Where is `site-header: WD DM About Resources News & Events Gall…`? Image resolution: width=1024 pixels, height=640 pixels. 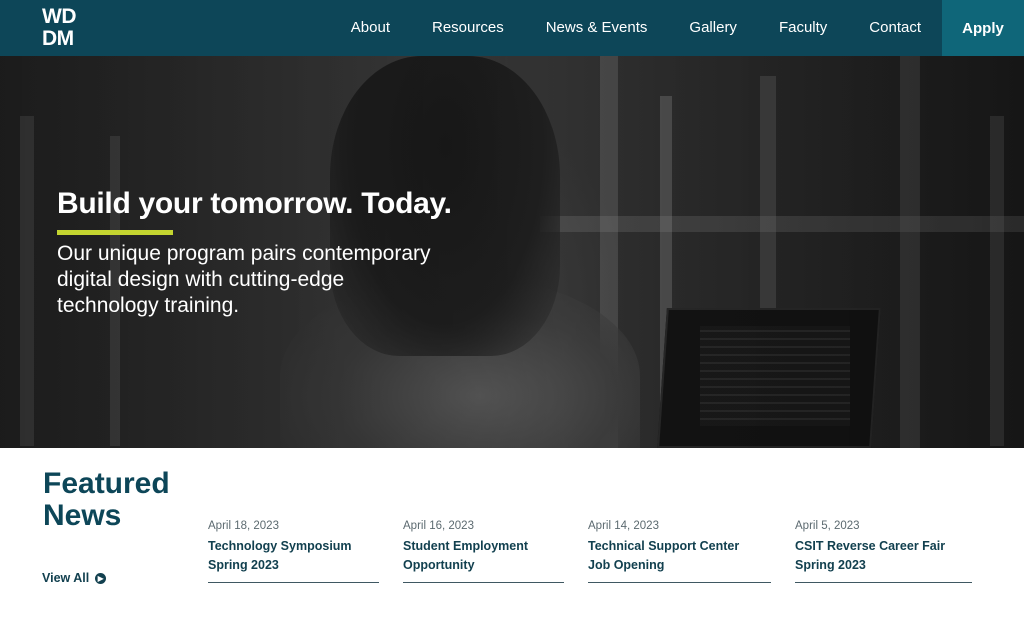
site-header: WD DM About Resources News & Events Gall… is located at coordinates (512, 28).